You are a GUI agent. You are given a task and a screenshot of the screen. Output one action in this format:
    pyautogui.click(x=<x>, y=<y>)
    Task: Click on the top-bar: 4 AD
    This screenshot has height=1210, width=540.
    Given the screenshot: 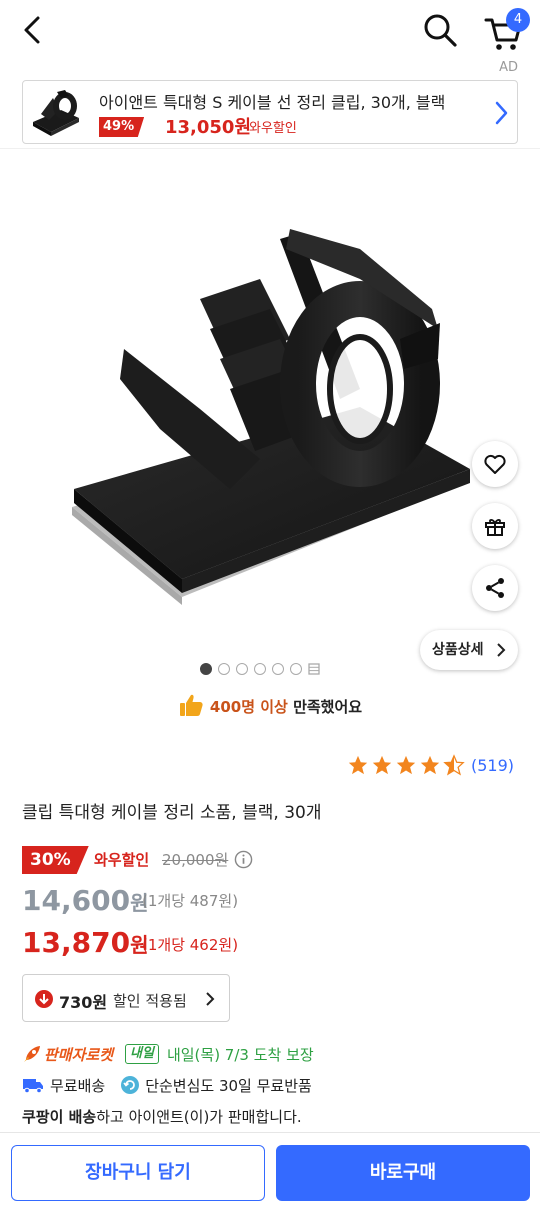 What is the action you would take?
    pyautogui.click(x=270, y=37)
    